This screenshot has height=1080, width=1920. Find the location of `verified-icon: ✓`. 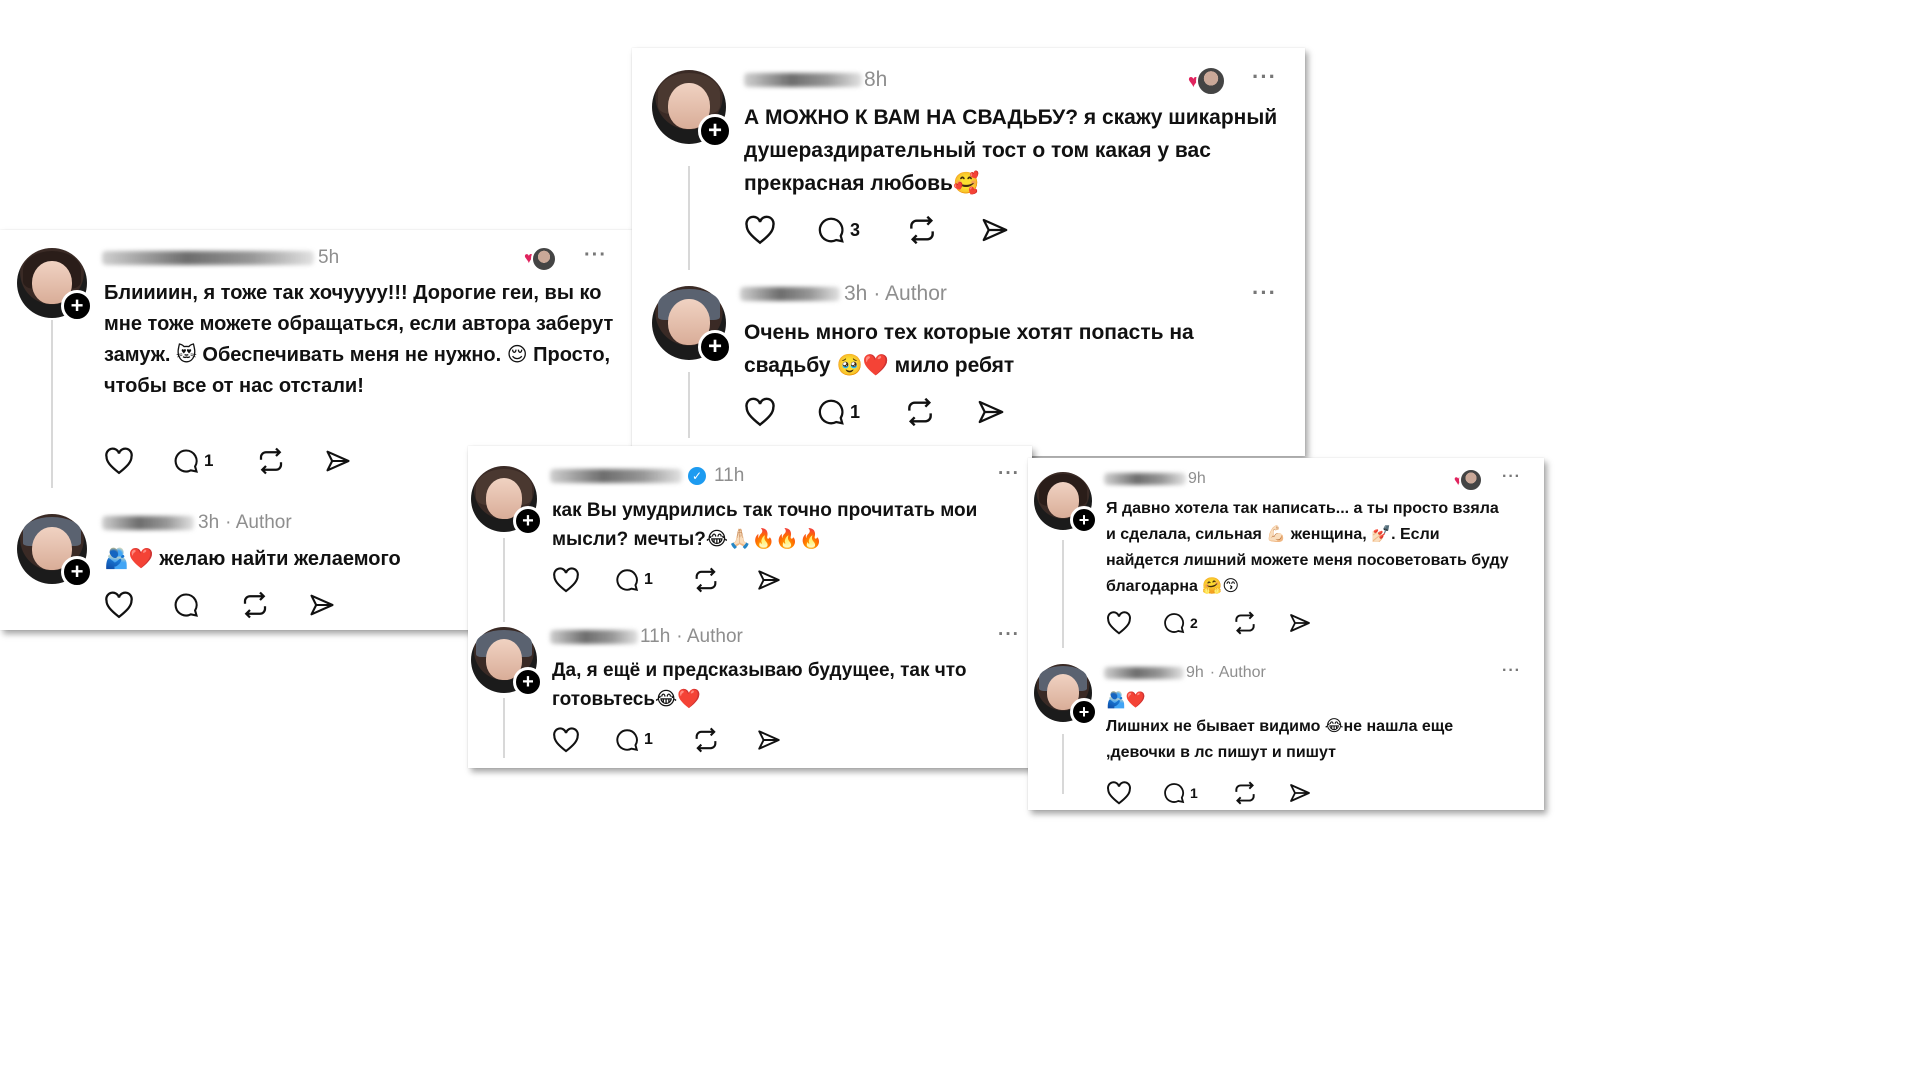

verified-icon: ✓ is located at coordinates (697, 476).